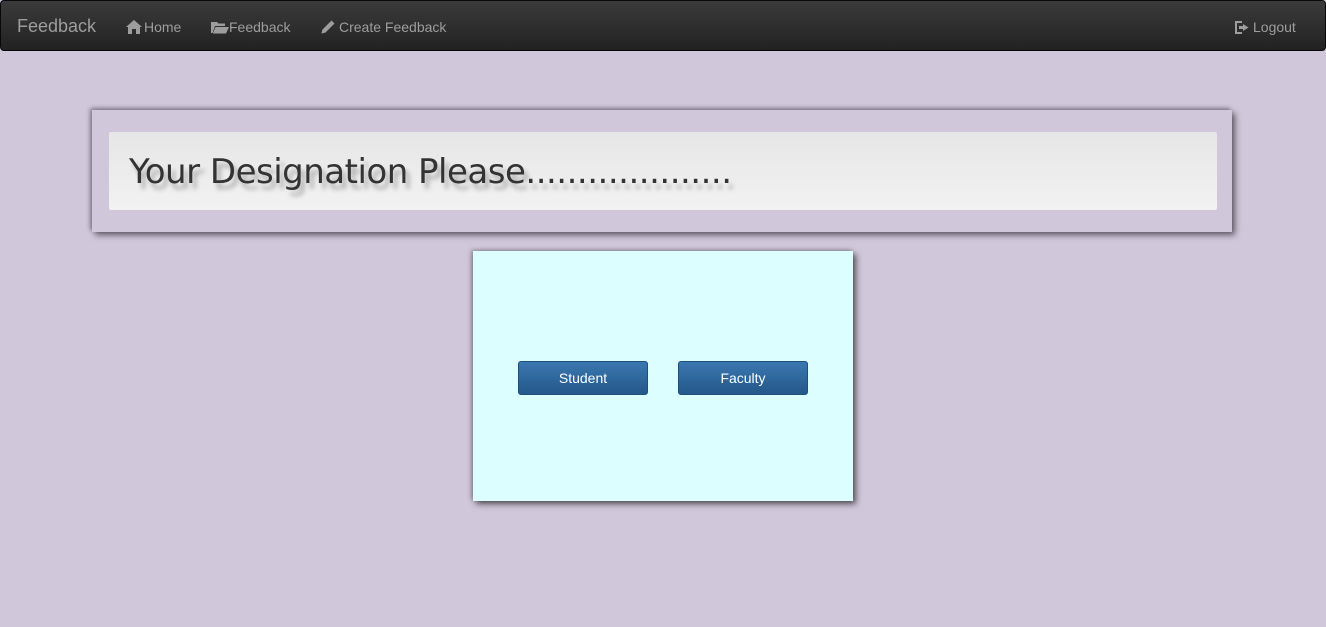 The image size is (1326, 627). What do you see at coordinates (163, 27) in the screenshot?
I see `nav-item-label: Home` at bounding box center [163, 27].